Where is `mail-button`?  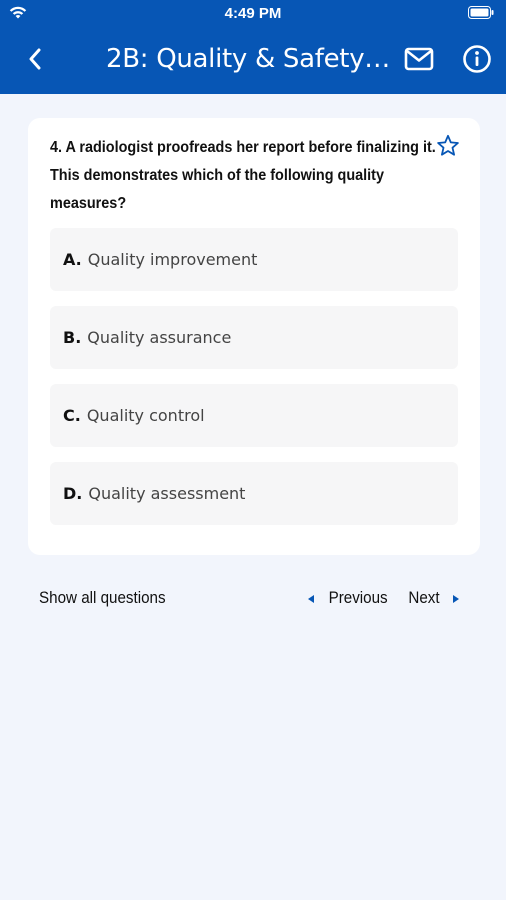
mail-button is located at coordinates (419, 61).